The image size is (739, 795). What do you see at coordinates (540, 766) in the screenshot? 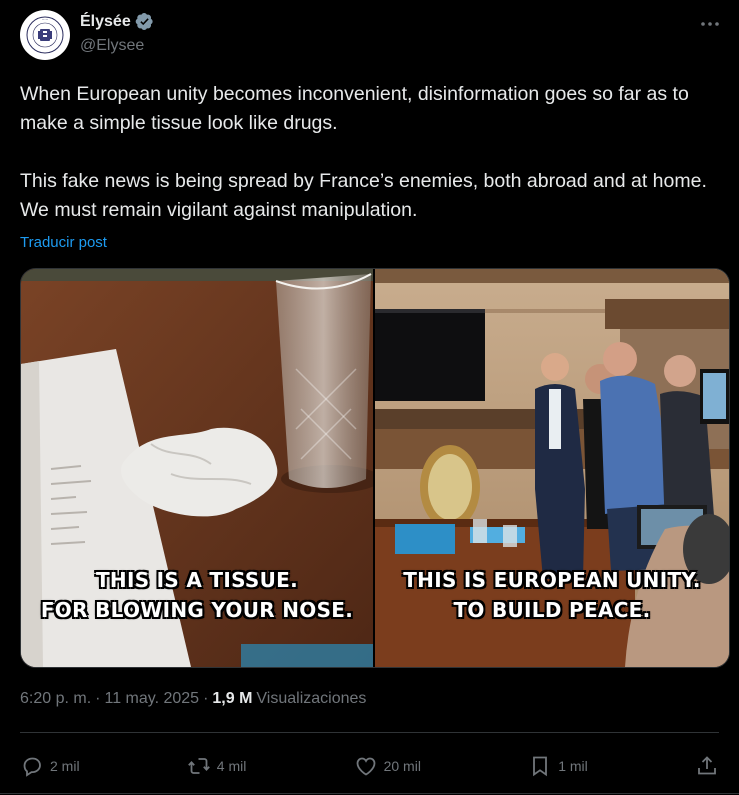
I see `bookmark-icon` at bounding box center [540, 766].